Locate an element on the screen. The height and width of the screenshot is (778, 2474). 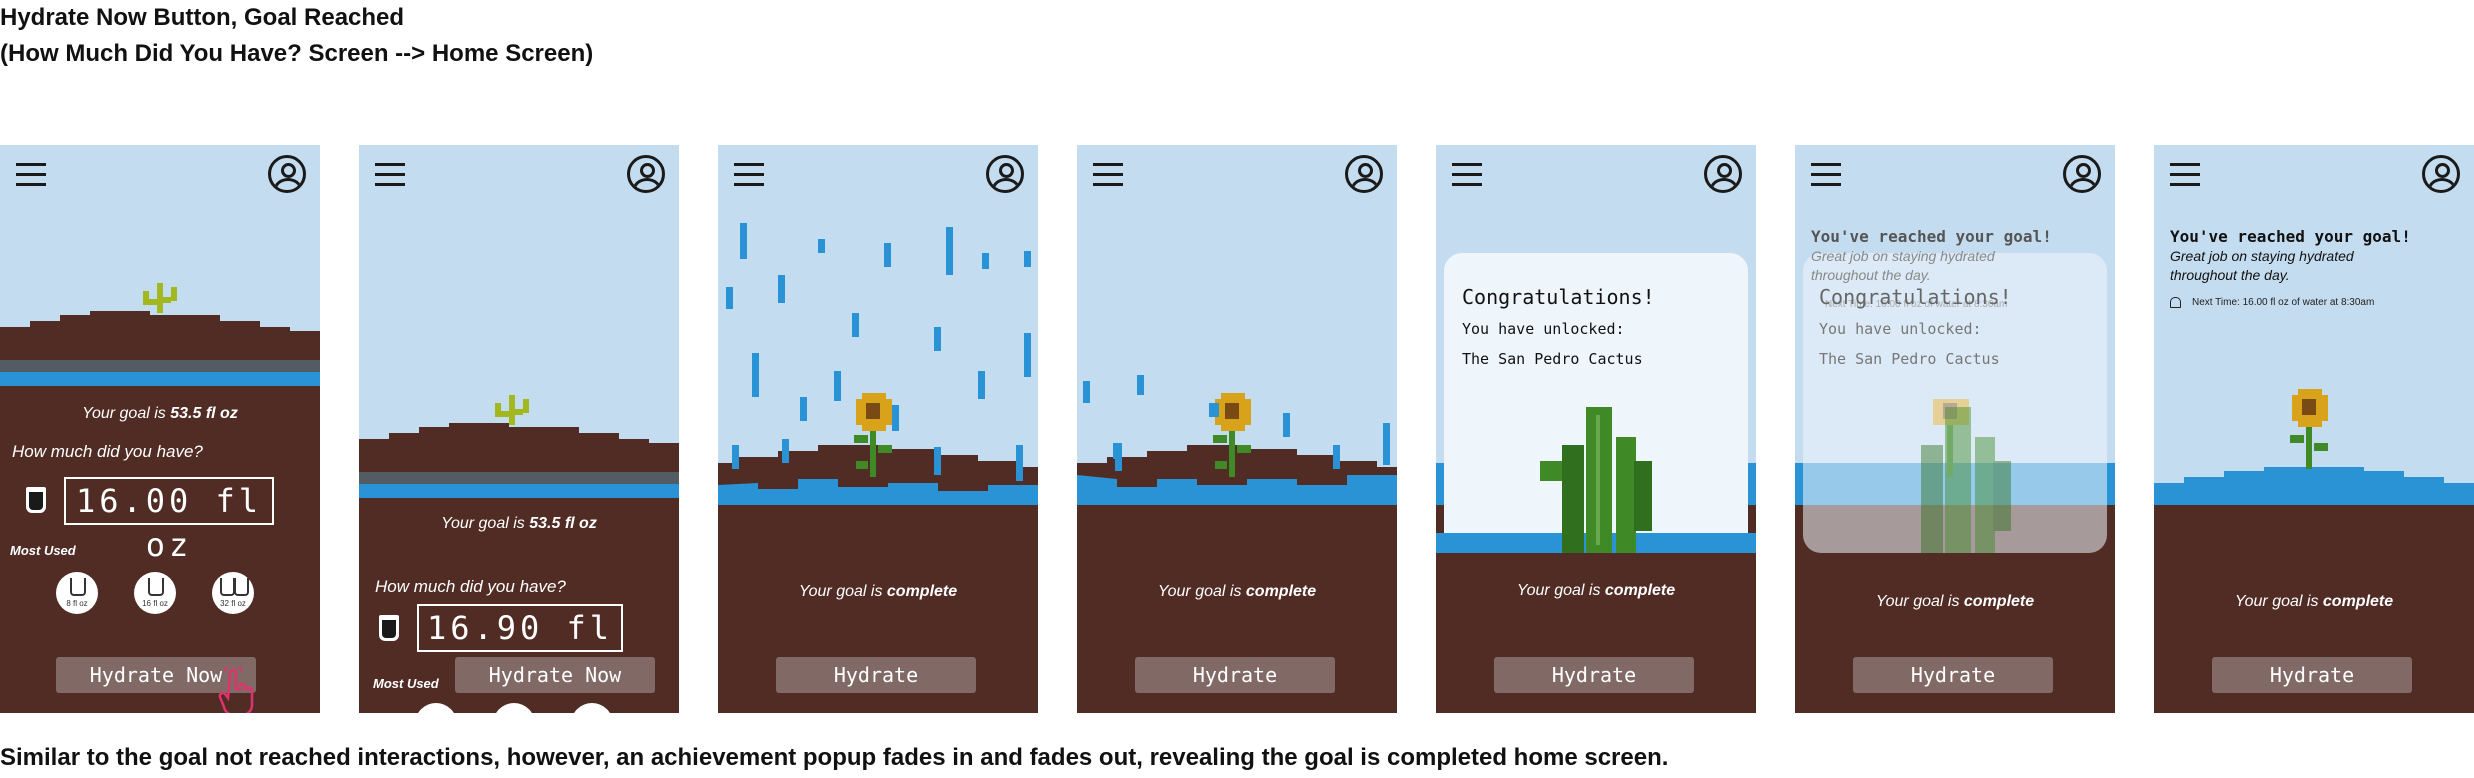
screen-watering-fill: Your goal is complete Hydrate is located at coordinates (1237, 429).